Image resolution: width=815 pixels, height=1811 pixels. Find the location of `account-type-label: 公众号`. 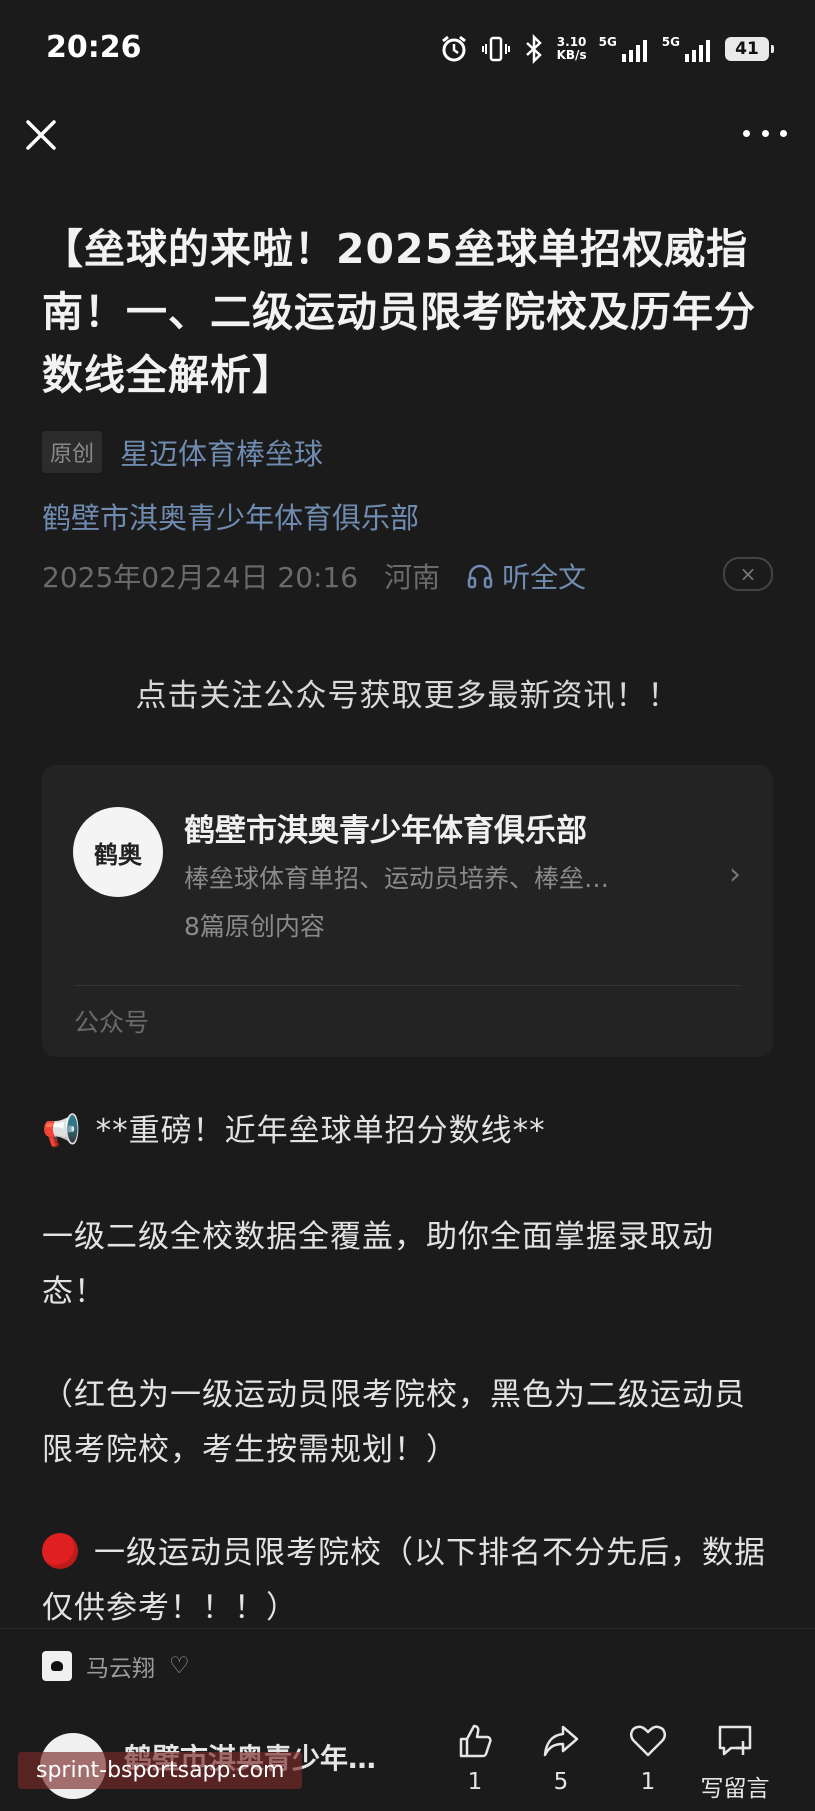

account-type-label: 公众号 is located at coordinates (112, 1022).